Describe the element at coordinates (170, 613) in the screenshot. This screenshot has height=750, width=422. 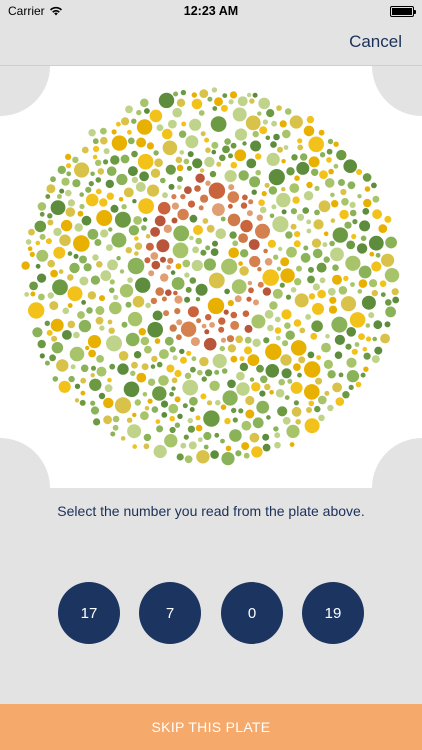
I see `answer-button-7: 7` at that location.